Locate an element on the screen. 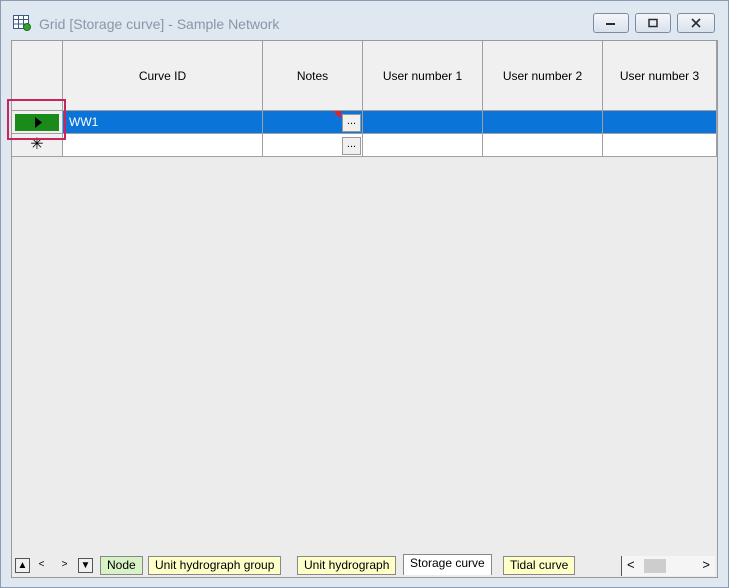 The height and width of the screenshot is (588, 729). column-header-curve-id: Curve ID is located at coordinates (163, 76).